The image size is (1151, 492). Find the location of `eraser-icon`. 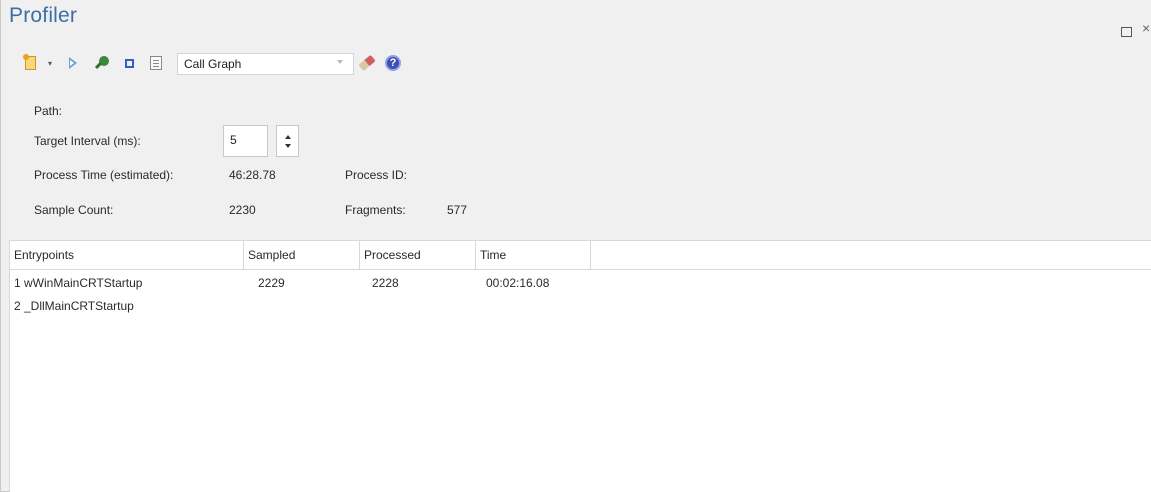

eraser-icon is located at coordinates (367, 63).